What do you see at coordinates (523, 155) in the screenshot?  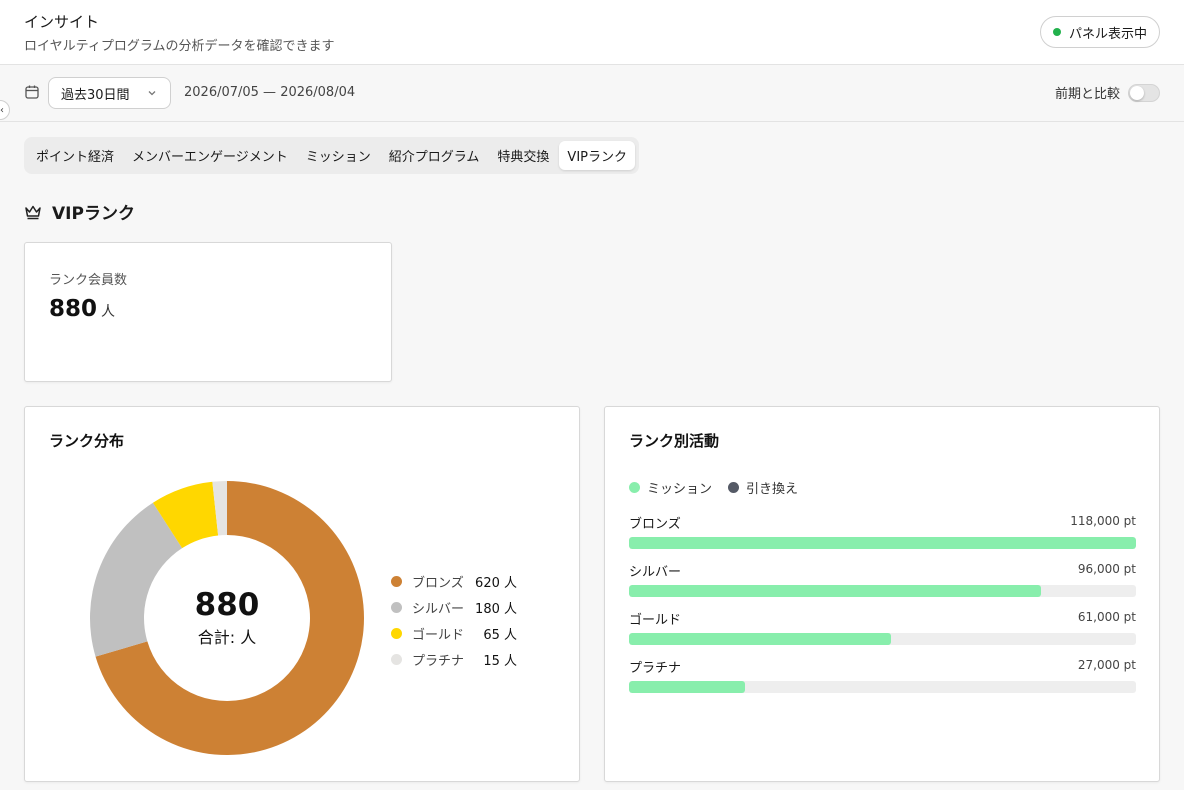 I see `tab-reward-exchange: 特典交換` at bounding box center [523, 155].